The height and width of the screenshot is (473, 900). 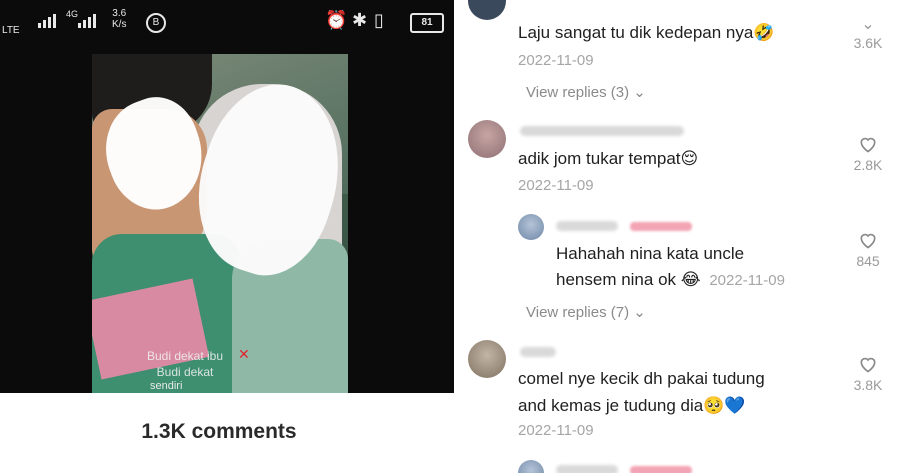 I want to click on net-label: 4G, so click(x=72, y=14).